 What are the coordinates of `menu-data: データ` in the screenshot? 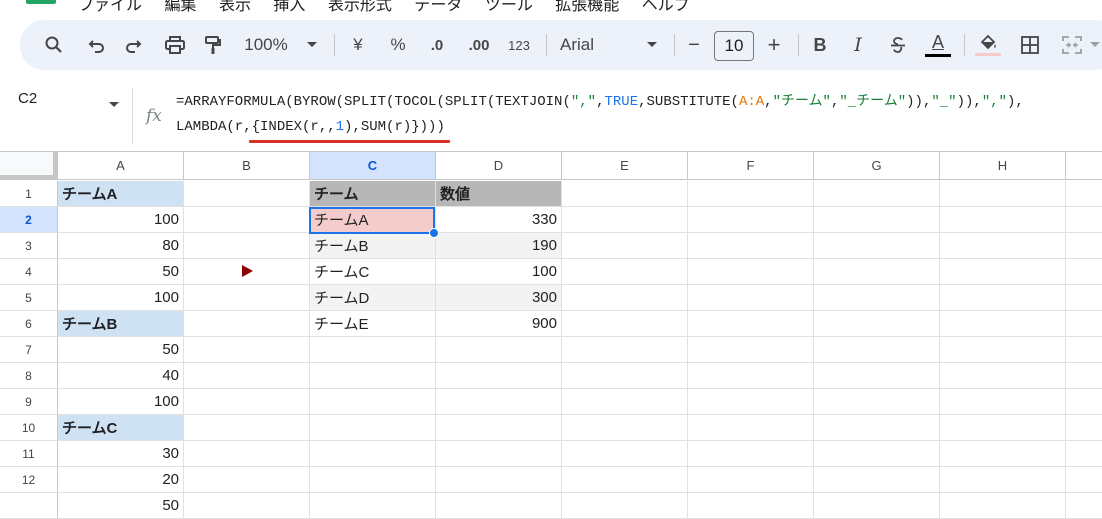 It's located at (438, 7).